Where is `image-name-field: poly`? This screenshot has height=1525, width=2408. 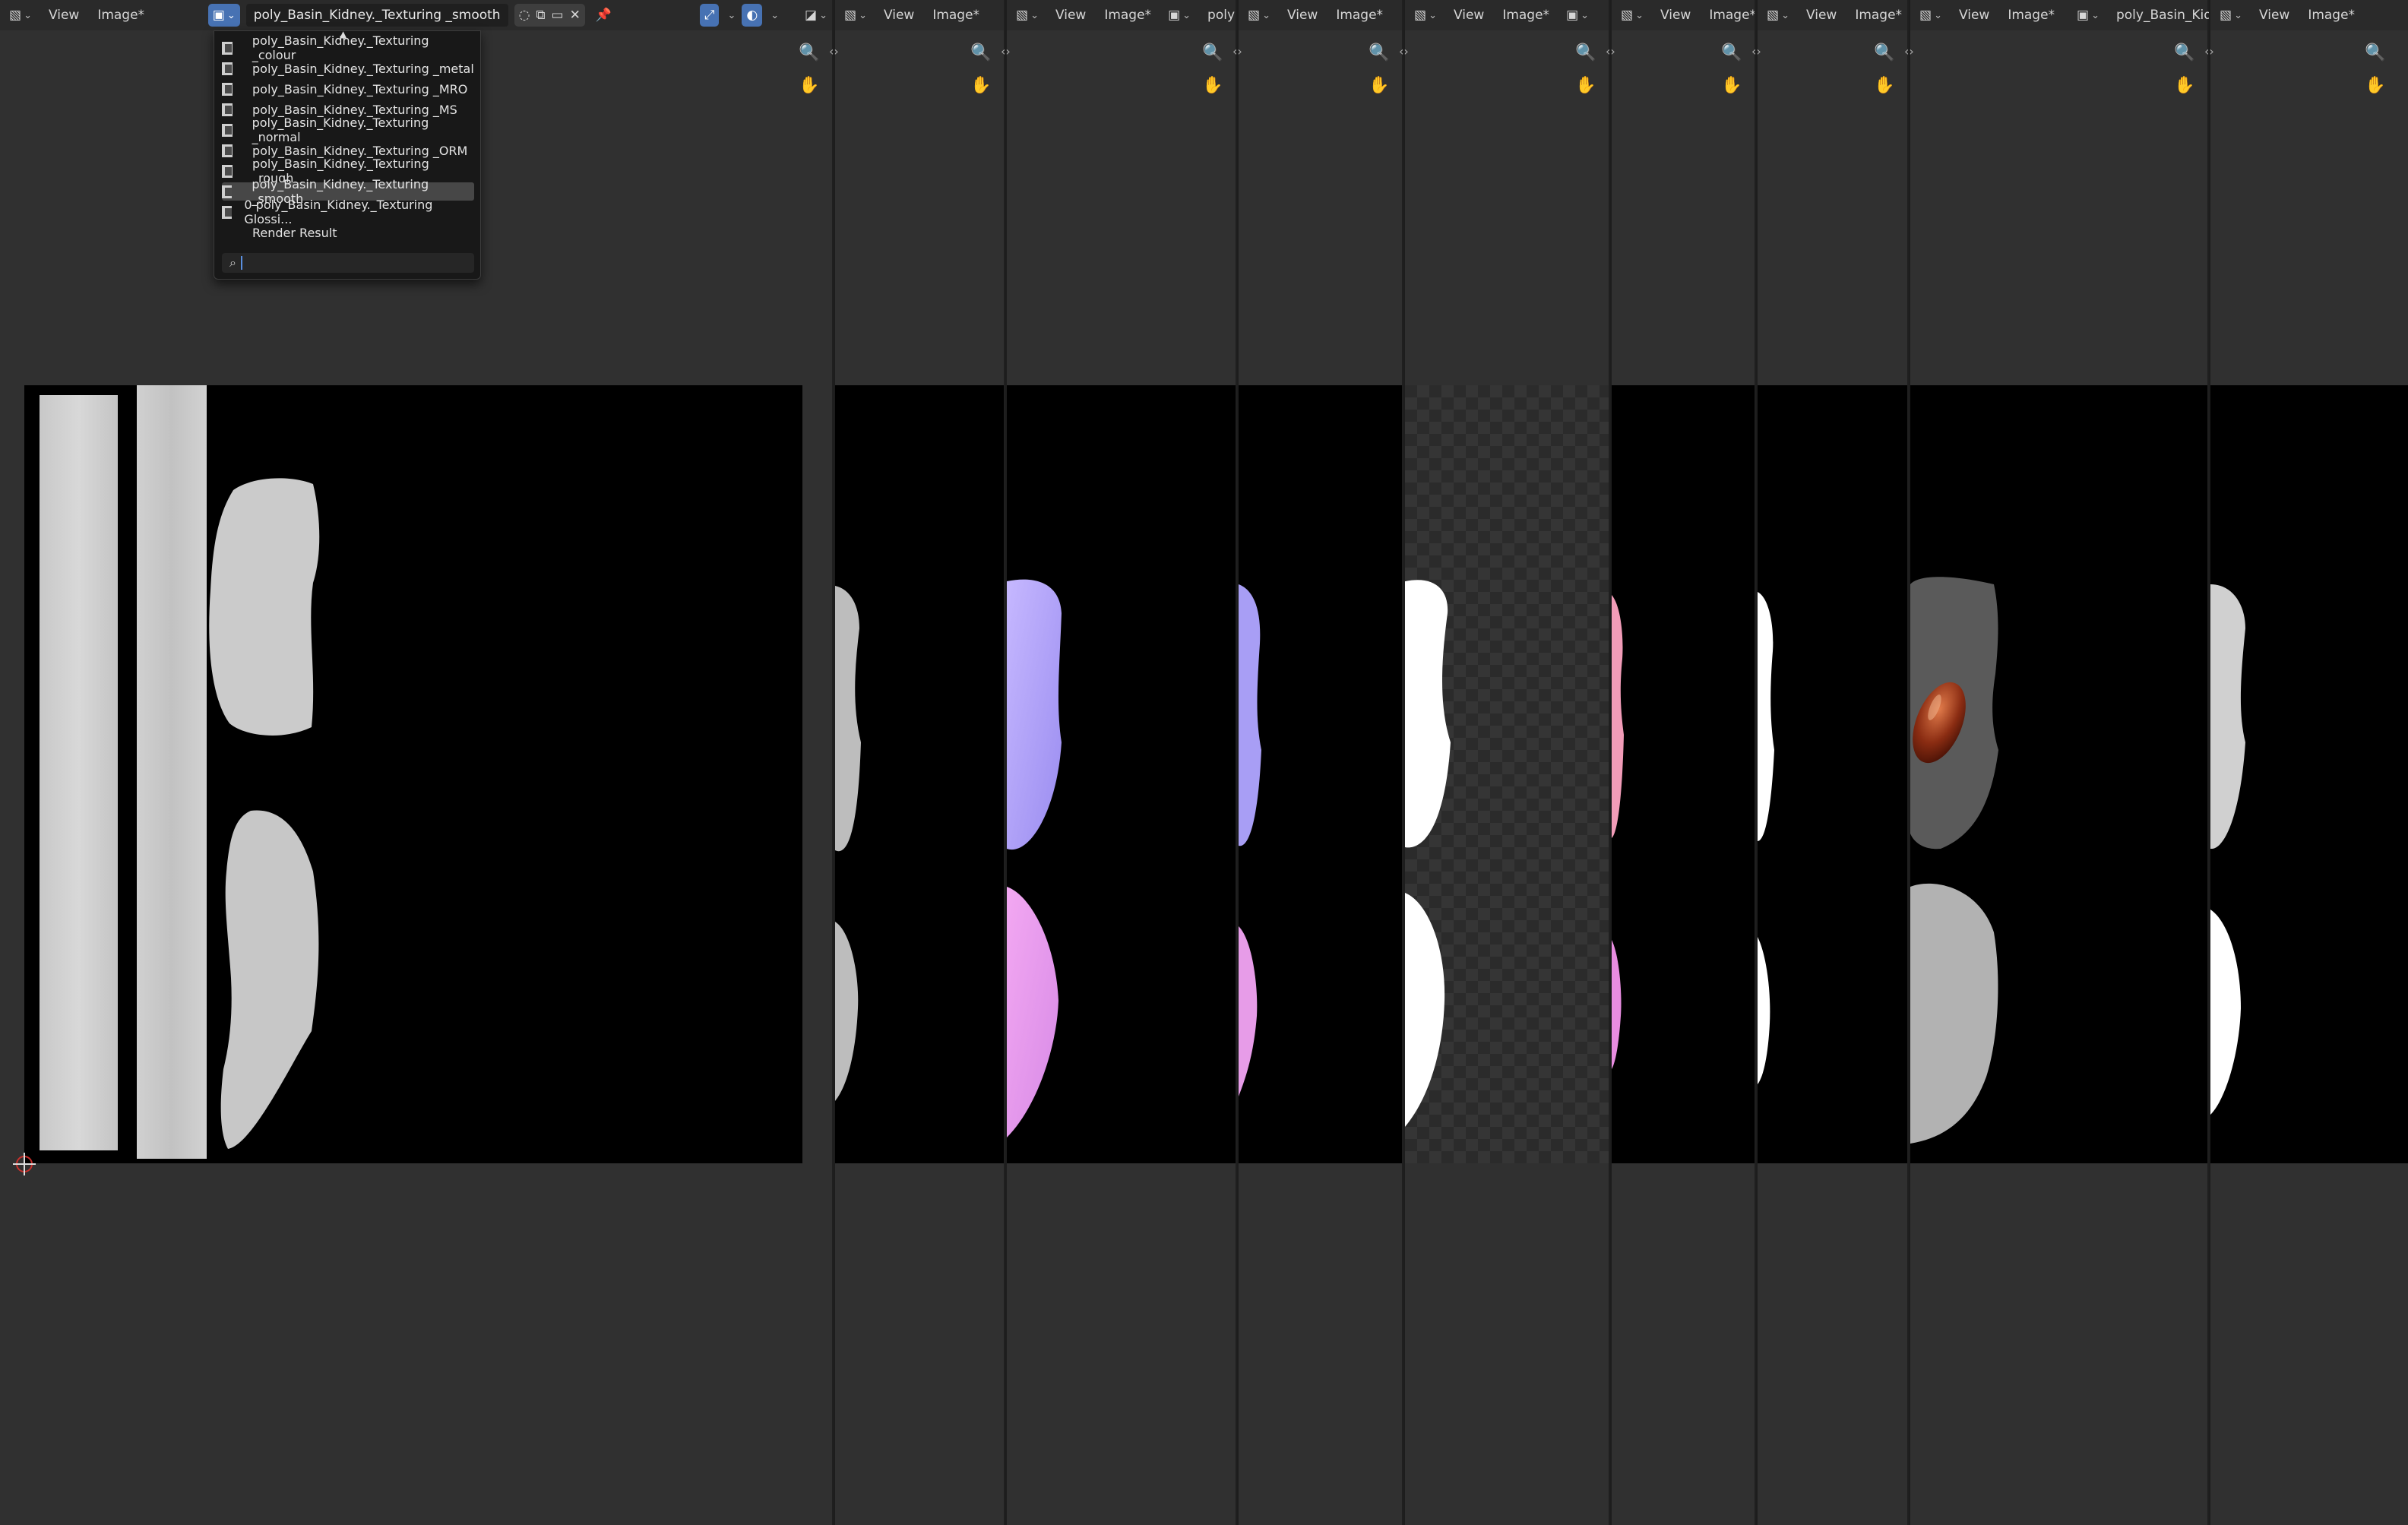
image-name-field: poly is located at coordinates (1218, 15).